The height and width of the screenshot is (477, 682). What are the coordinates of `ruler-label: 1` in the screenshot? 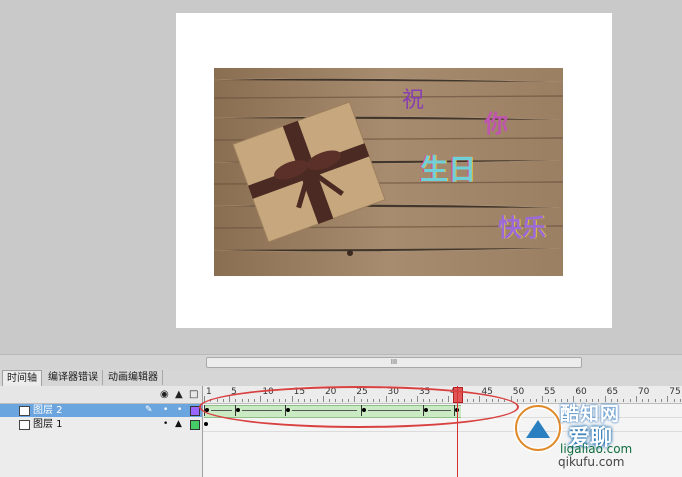 It's located at (209, 392).